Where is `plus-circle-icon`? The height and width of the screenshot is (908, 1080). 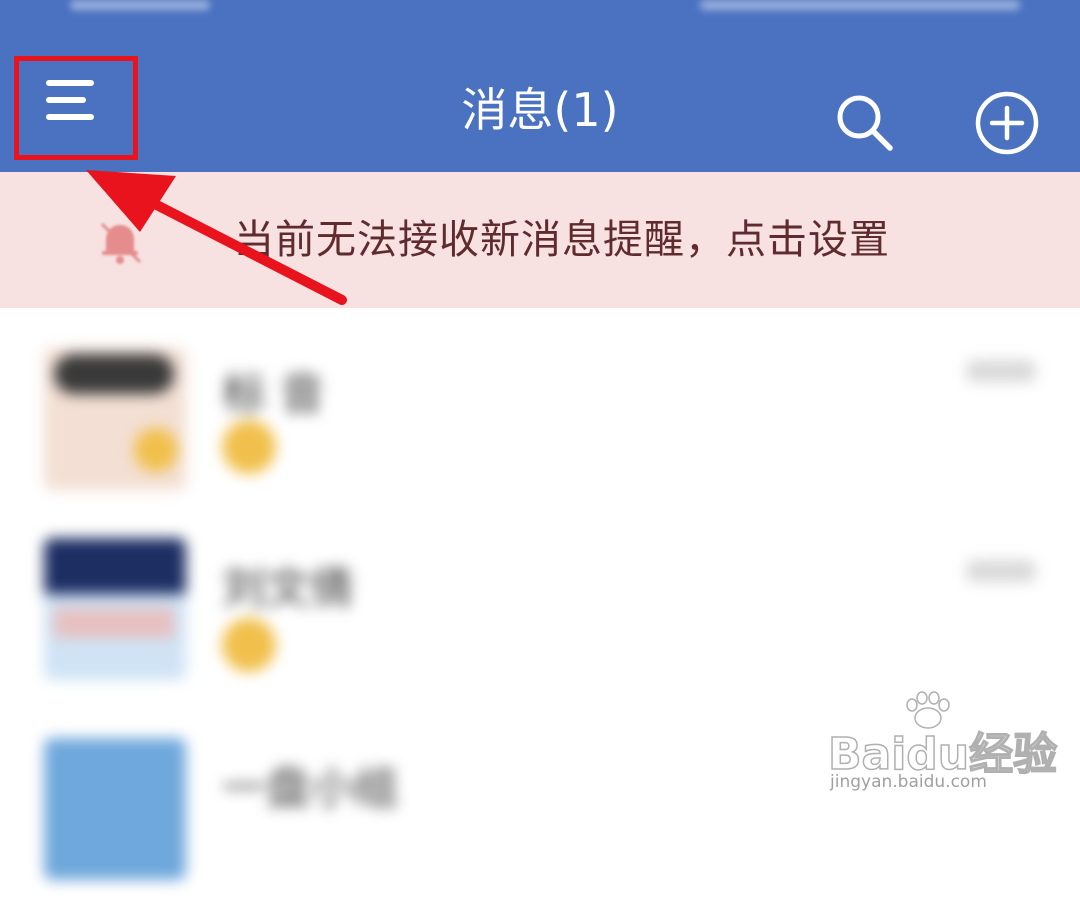 plus-circle-icon is located at coordinates (1007, 123).